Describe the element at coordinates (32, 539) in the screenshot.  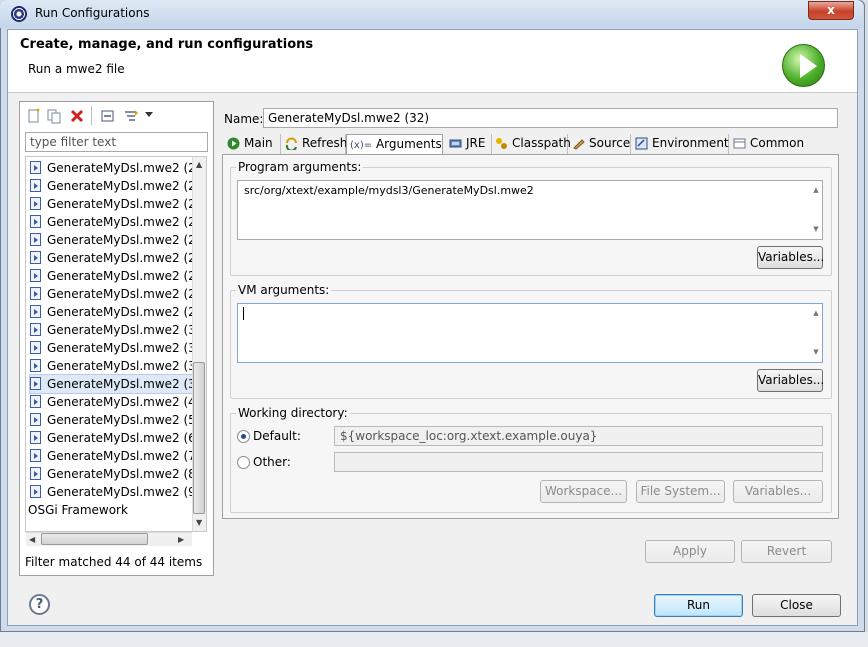
I see `scroll-left-arrow-icon: ◀` at that location.